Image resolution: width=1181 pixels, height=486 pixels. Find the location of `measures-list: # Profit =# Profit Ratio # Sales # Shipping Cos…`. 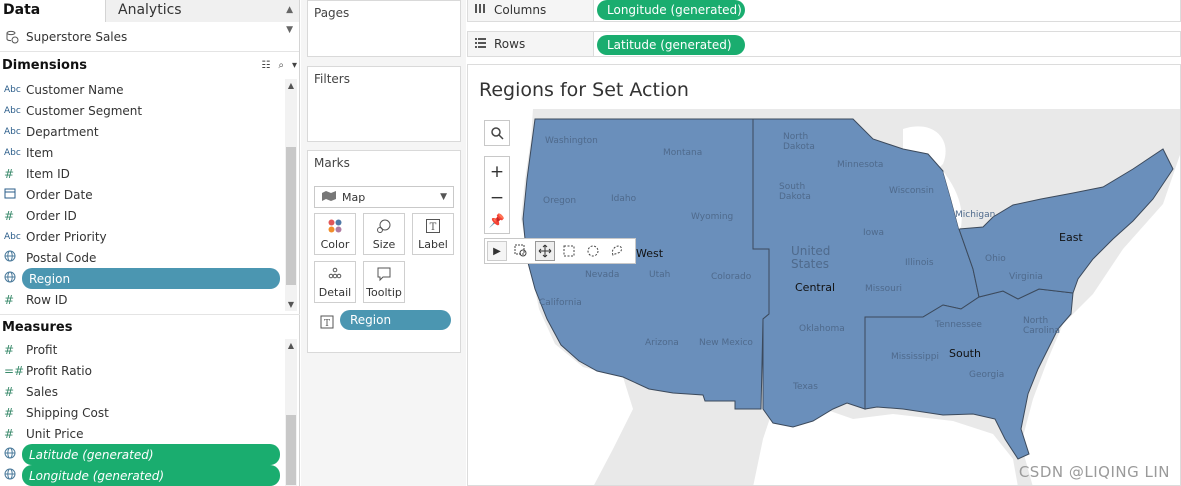

measures-list: # Profit =# Profit Ratio # Sales # Shipping Cos… is located at coordinates (150, 412).